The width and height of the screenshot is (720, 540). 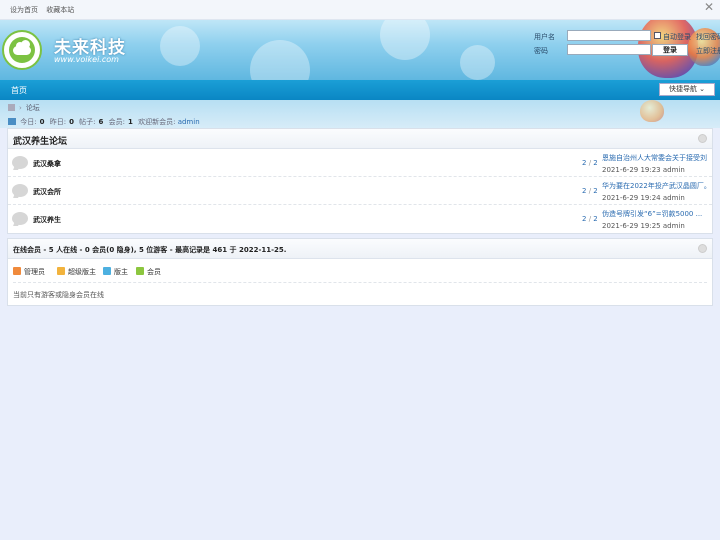 What do you see at coordinates (677, 37) in the screenshot?
I see `auto-login-label: 自动登录` at bounding box center [677, 37].